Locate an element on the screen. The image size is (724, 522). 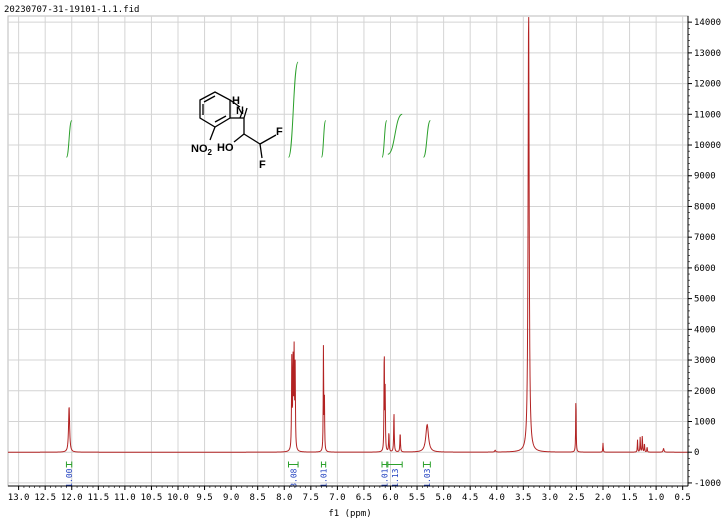
y-tick-label: 11000 is located at coordinates (707, 115).